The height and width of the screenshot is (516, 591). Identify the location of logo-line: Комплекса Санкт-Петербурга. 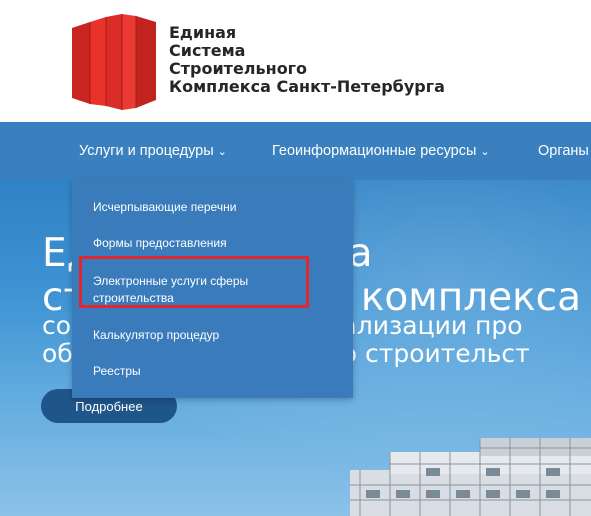
(307, 86).